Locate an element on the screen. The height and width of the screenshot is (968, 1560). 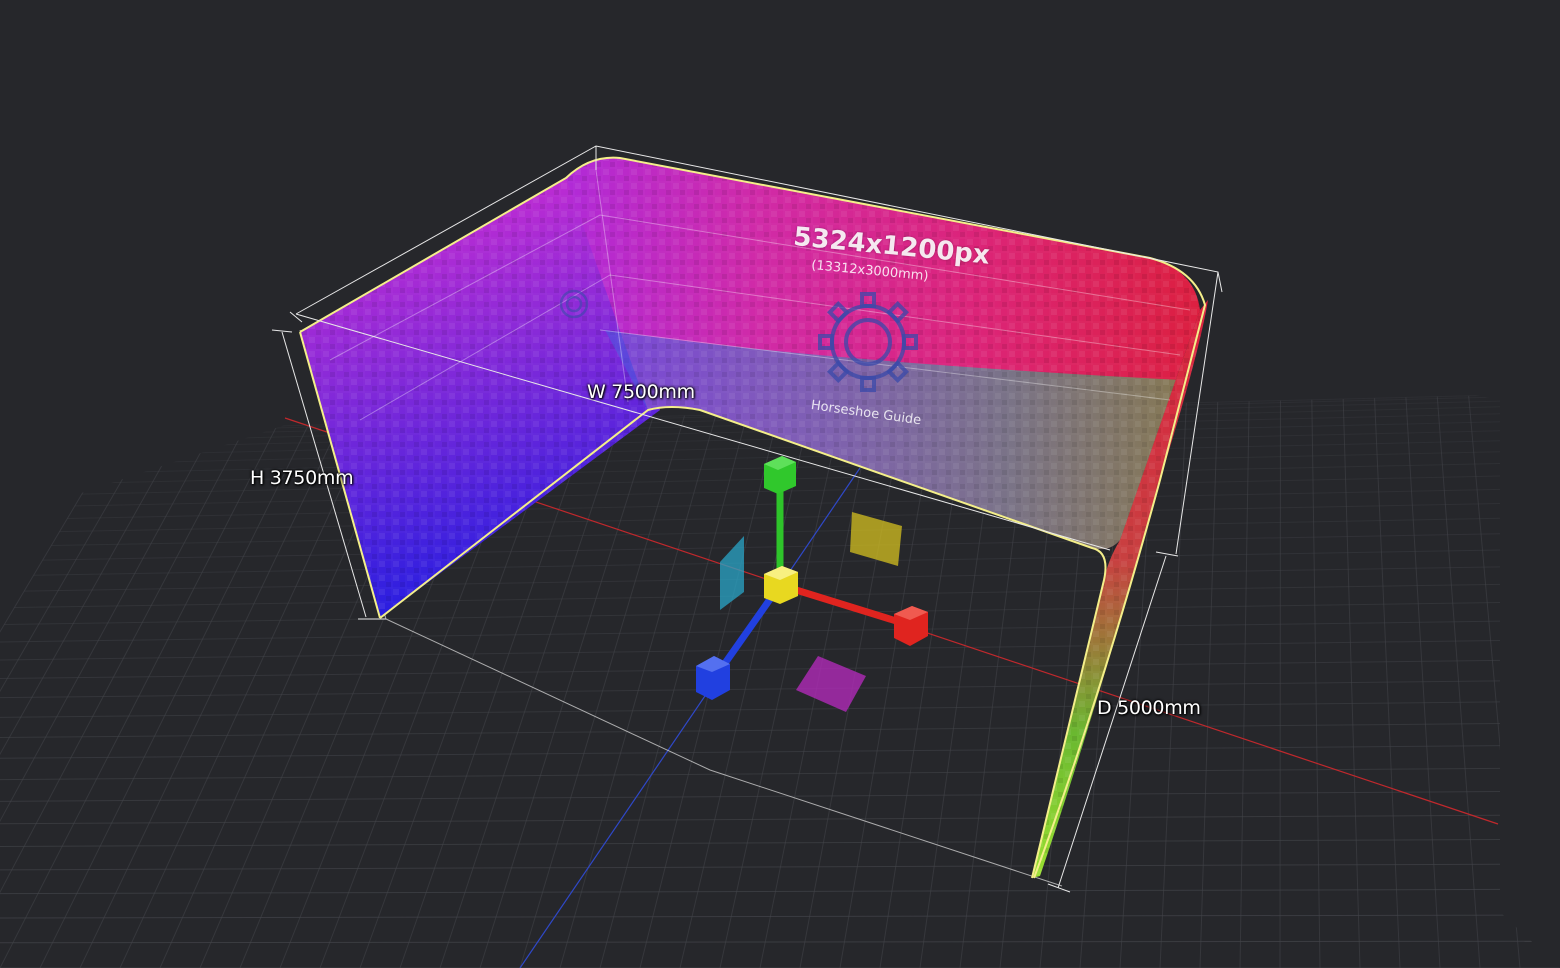
gizmo-plane-yz is located at coordinates (732, 573).